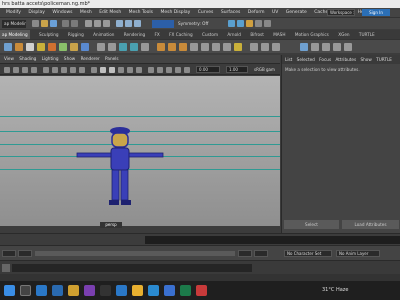  Describe the element at coordinates (169, 70) in the screenshot. I see `anti-aliasing-icon` at that location.